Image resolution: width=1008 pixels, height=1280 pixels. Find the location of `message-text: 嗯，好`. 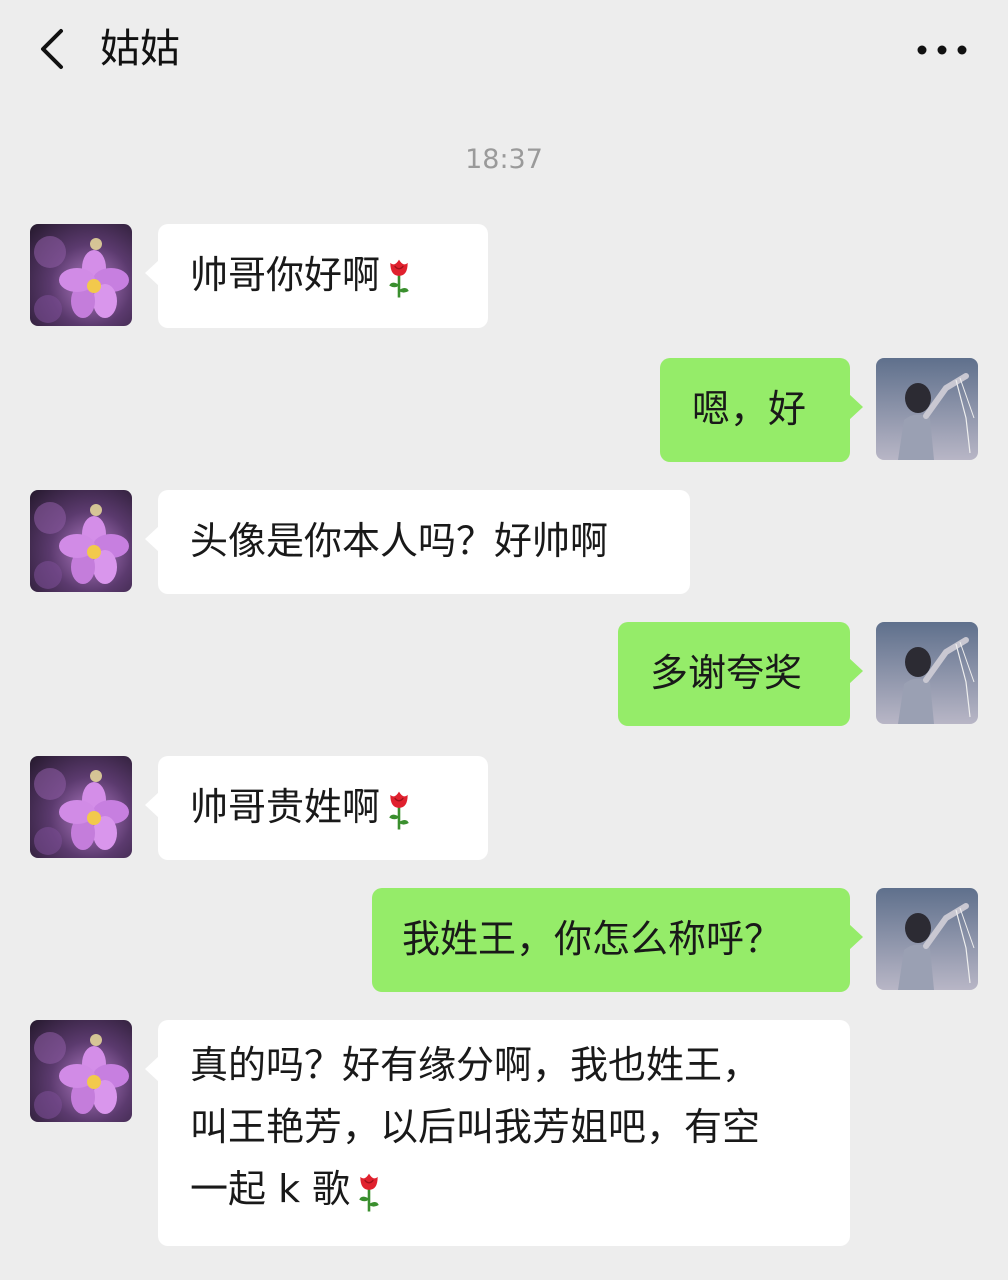

message-text: 嗯，好 is located at coordinates (749, 409).